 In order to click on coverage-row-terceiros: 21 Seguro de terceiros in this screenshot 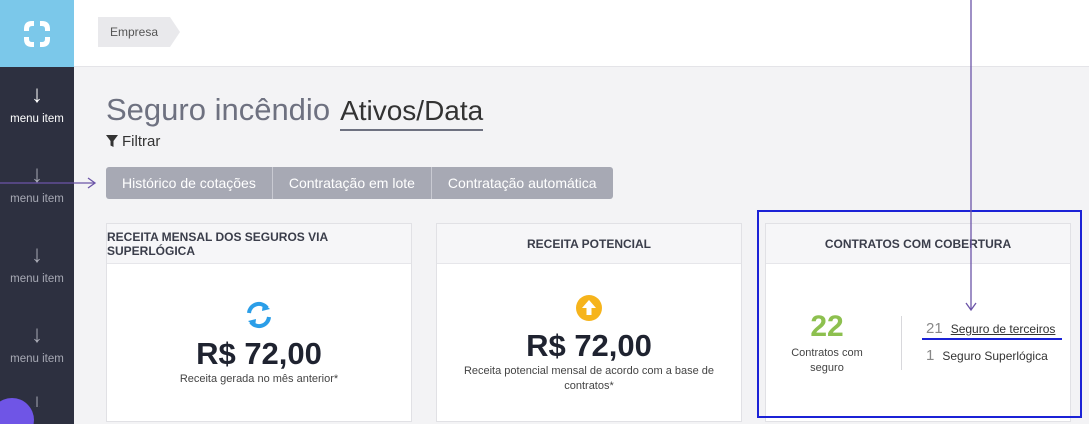, I will do `click(990, 328)`.